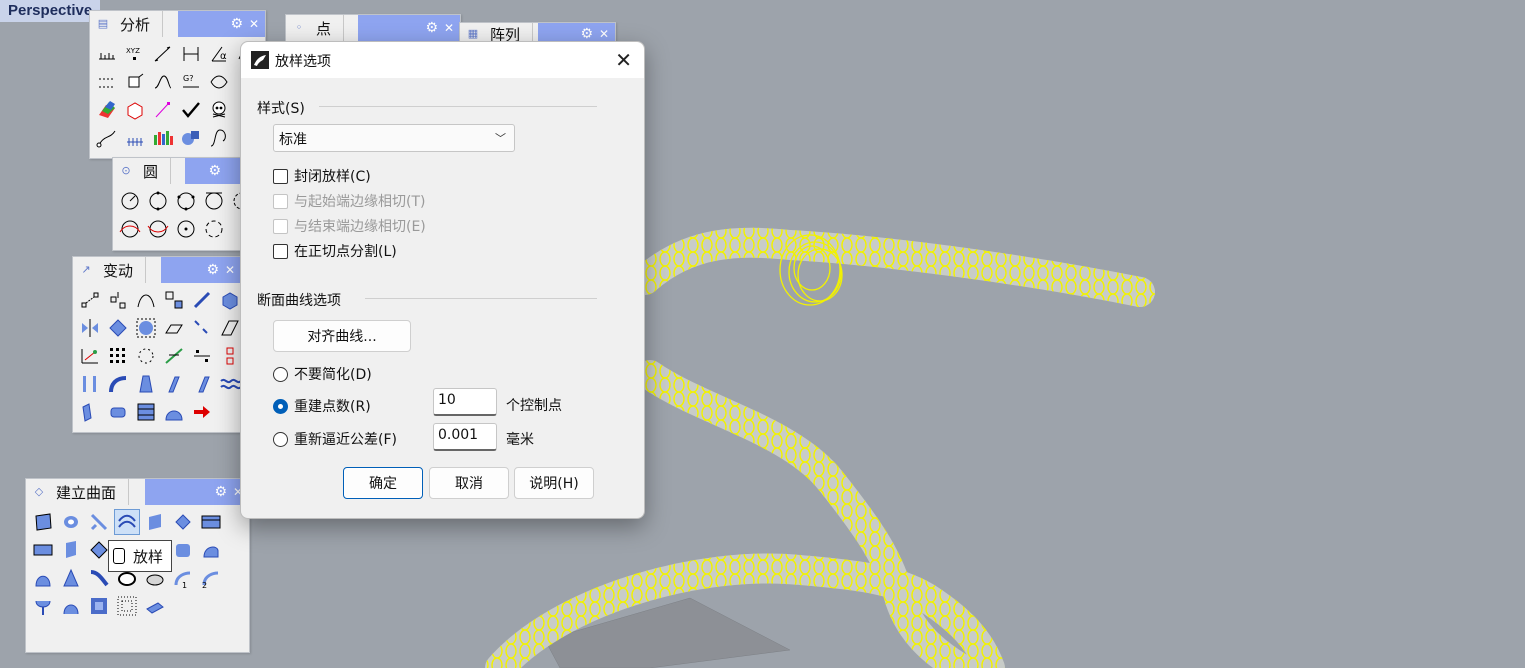 The height and width of the screenshot is (668, 1525). What do you see at coordinates (214, 229) in the screenshot?
I see `circle-dashed-icon` at bounding box center [214, 229].